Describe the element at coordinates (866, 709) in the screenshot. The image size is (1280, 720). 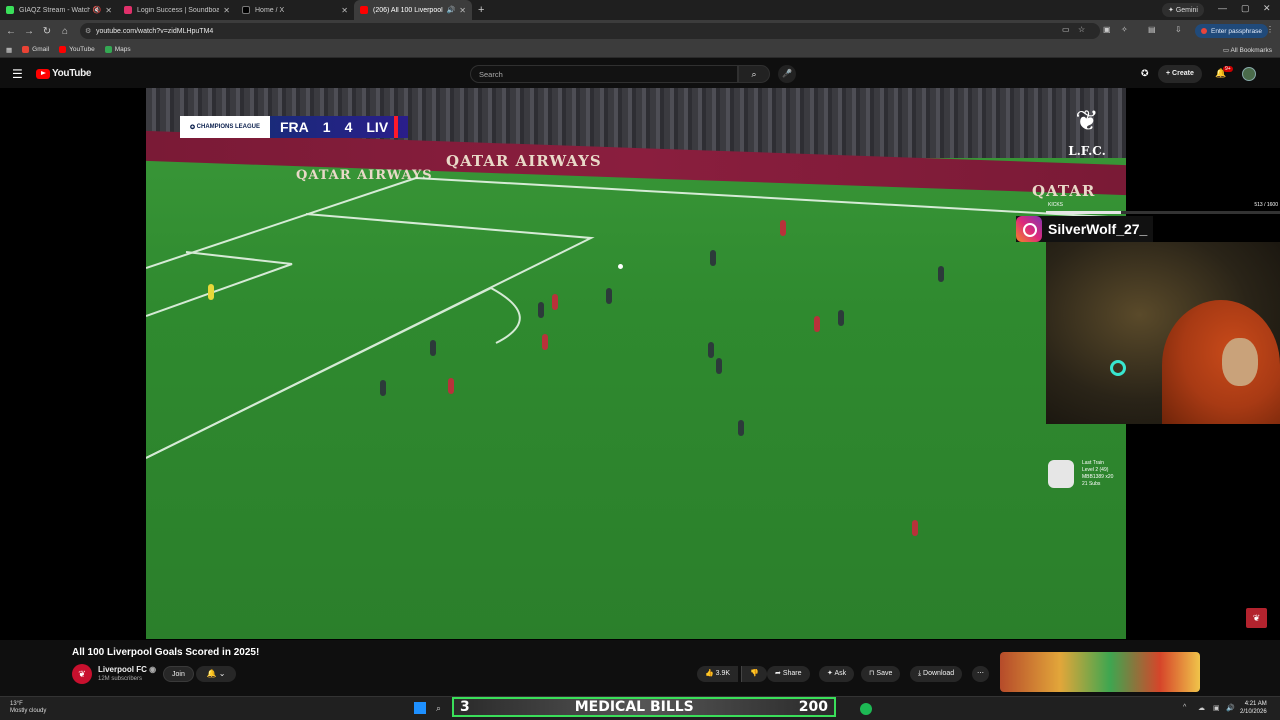
I see `spotify-icon` at that location.